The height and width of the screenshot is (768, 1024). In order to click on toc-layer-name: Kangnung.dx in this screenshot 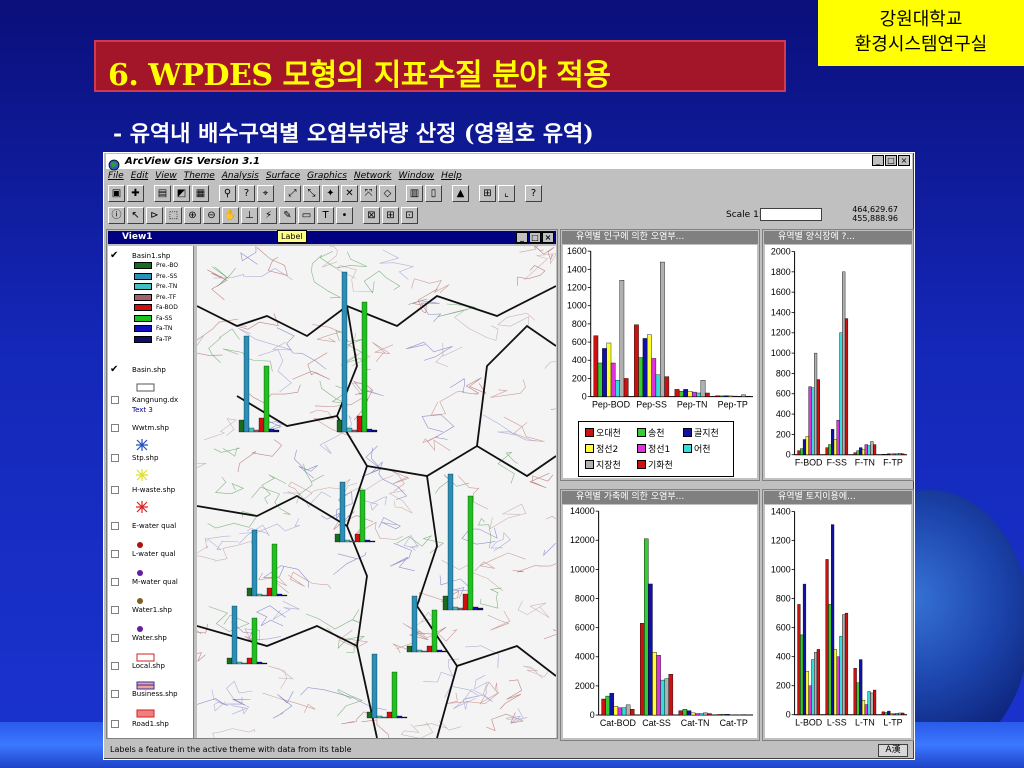, I will do `click(155, 400)`.